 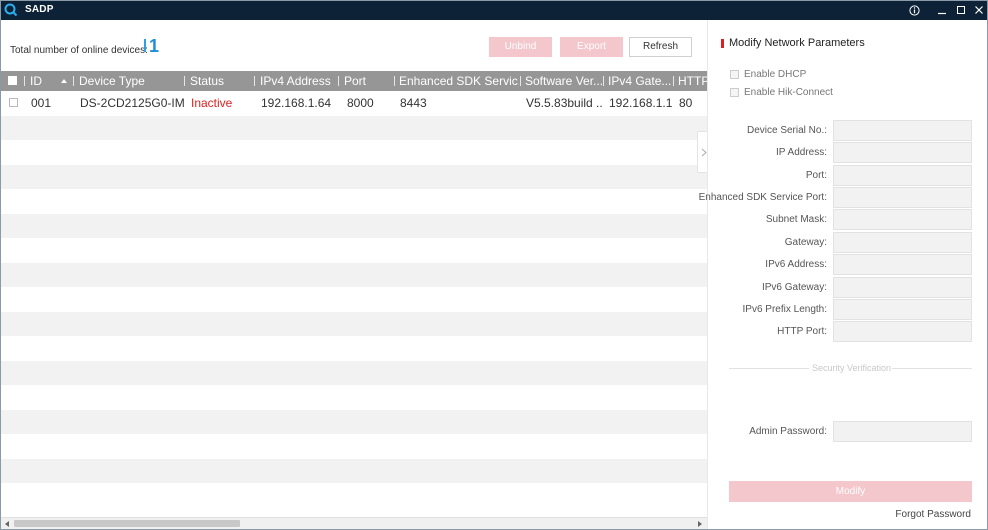 I want to click on online-devices-count: 1, so click(x=154, y=46).